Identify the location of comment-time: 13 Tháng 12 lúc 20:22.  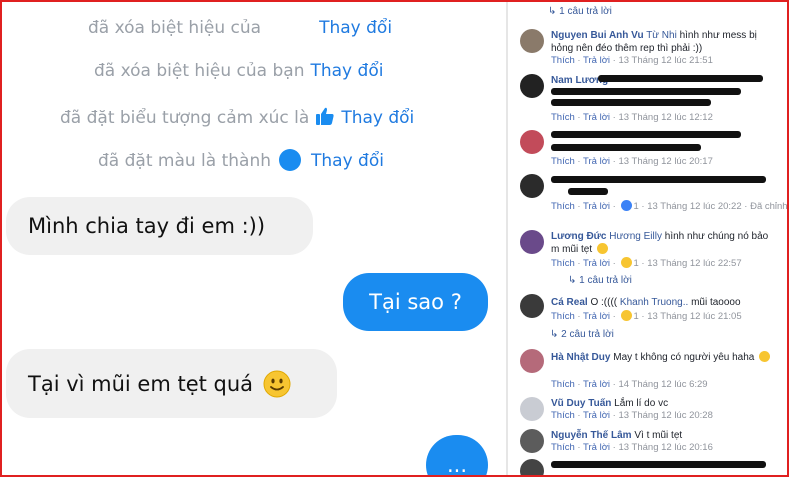
(694, 206).